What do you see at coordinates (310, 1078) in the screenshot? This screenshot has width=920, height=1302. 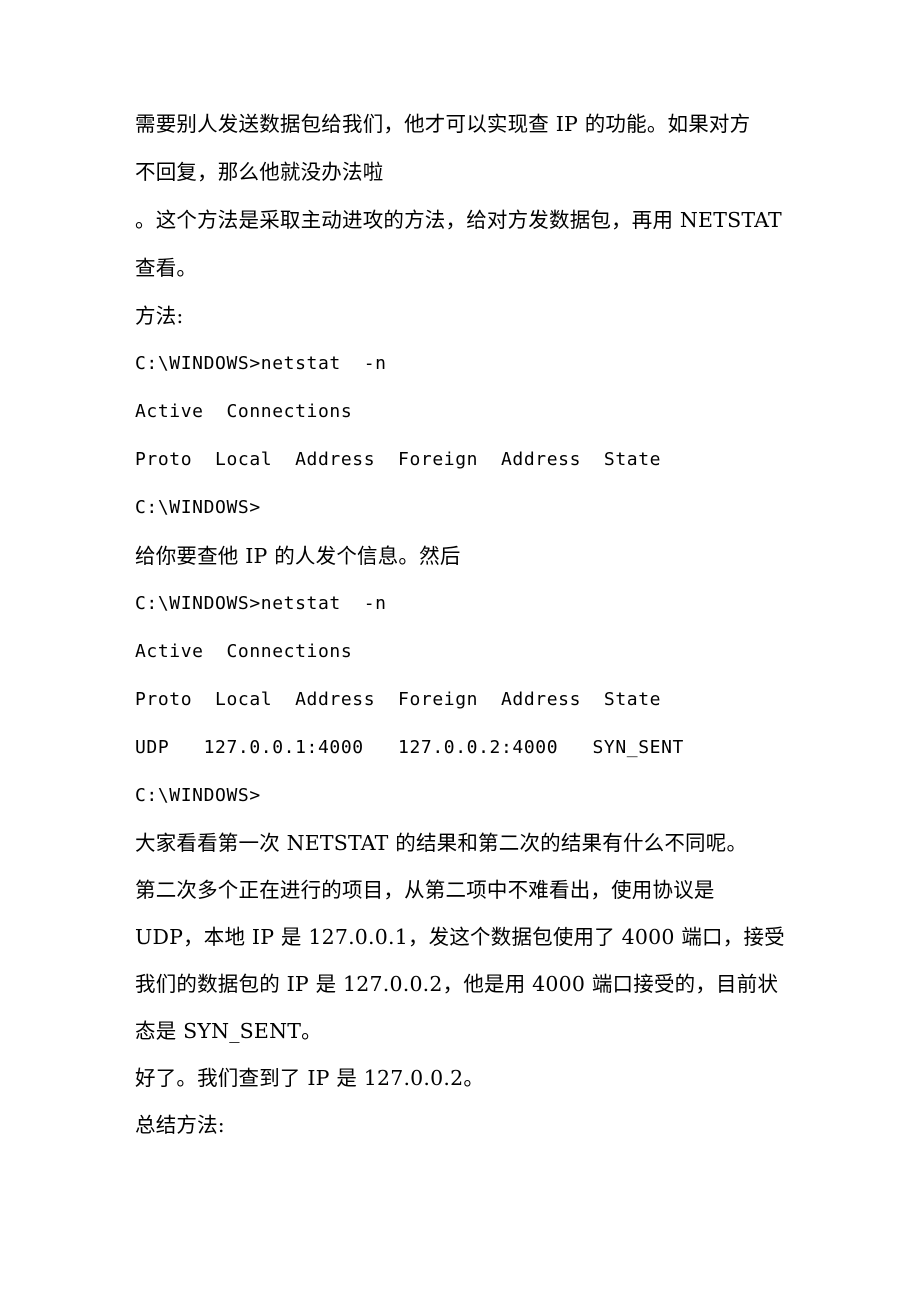 I see `paragraph-line: 好了。我们查到了 IP 是 127.0.0.2。` at bounding box center [310, 1078].